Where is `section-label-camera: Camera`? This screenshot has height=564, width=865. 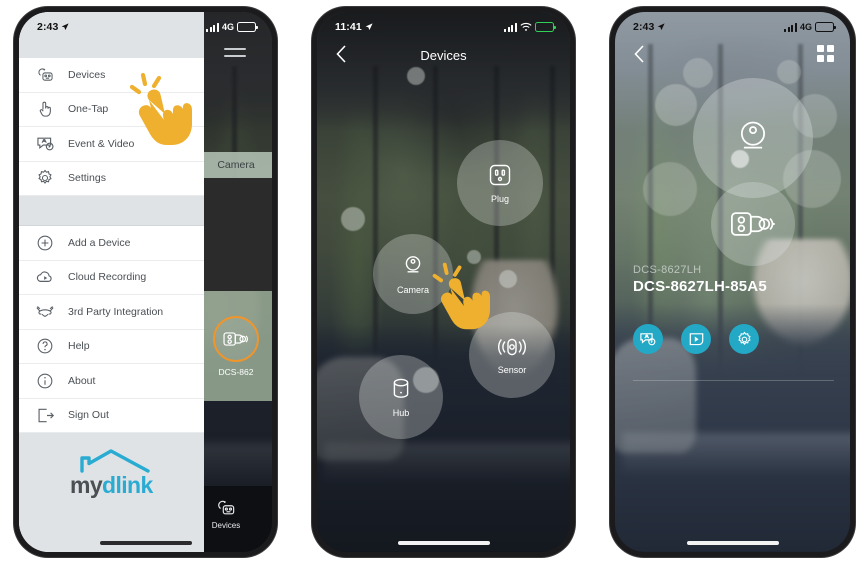
section-label-camera: Camera is located at coordinates (236, 165).